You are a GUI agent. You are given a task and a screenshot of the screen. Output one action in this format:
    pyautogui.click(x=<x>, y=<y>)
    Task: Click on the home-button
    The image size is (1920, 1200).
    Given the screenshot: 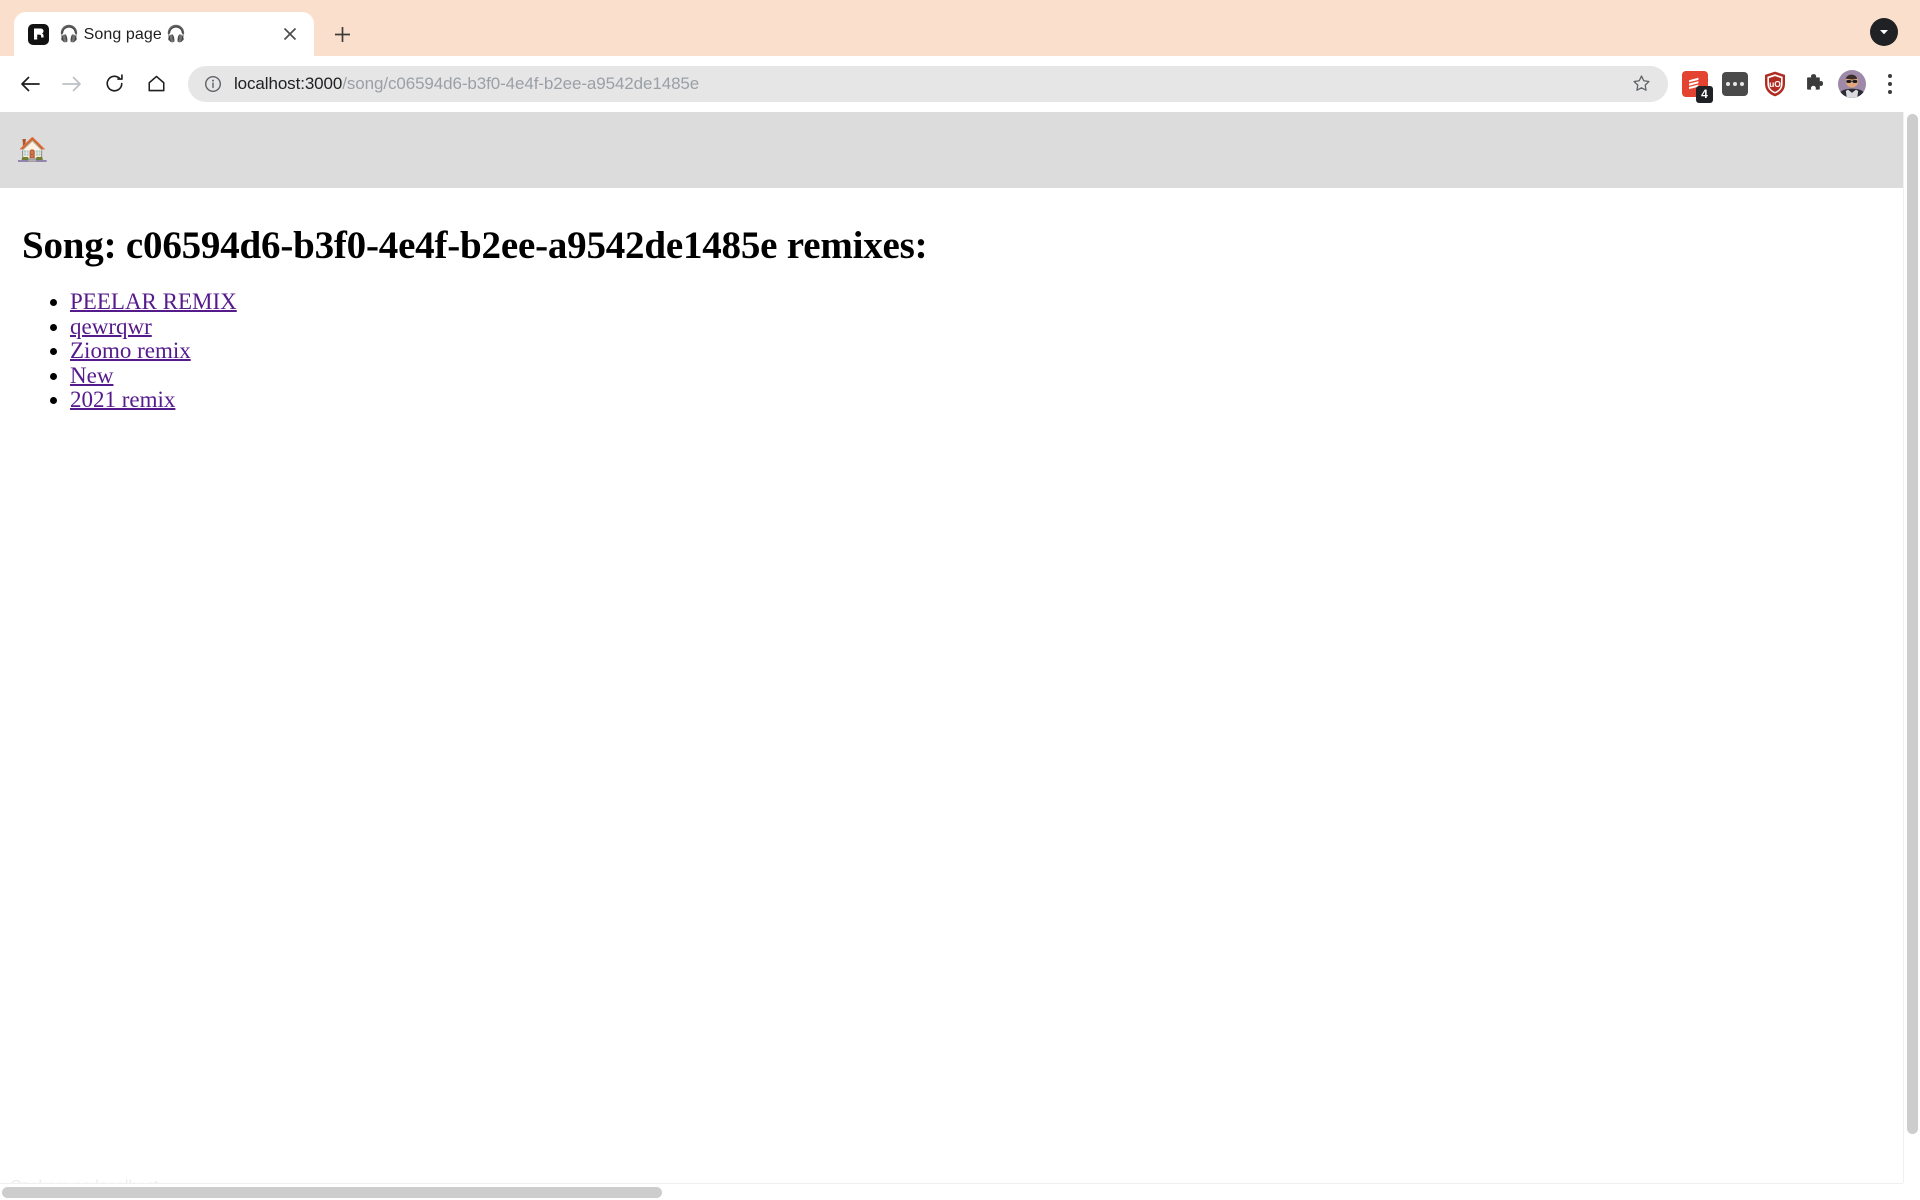 What is the action you would take?
    pyautogui.click(x=156, y=84)
    